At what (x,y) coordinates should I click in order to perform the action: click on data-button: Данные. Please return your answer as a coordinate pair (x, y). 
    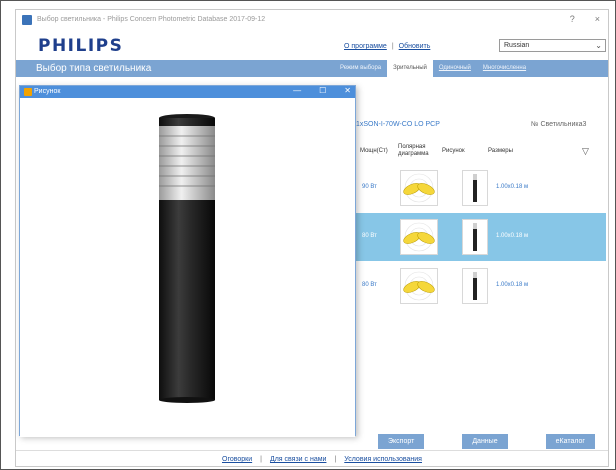
    Looking at the image, I should click on (485, 441).